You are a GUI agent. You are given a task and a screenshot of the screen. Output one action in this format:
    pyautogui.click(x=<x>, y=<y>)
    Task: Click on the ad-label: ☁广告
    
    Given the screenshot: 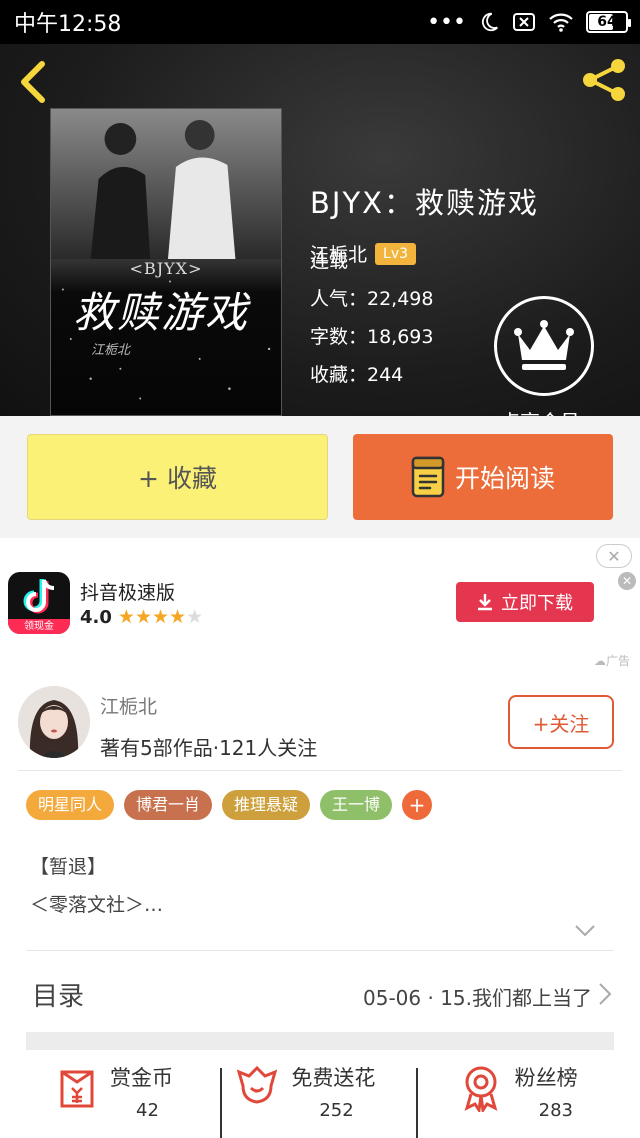 What is the action you would take?
    pyautogui.click(x=611, y=661)
    